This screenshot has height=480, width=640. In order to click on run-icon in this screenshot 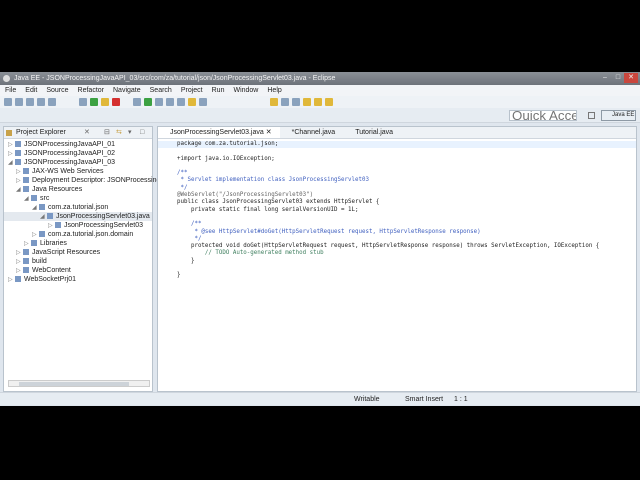, I will do `click(148, 102)`.